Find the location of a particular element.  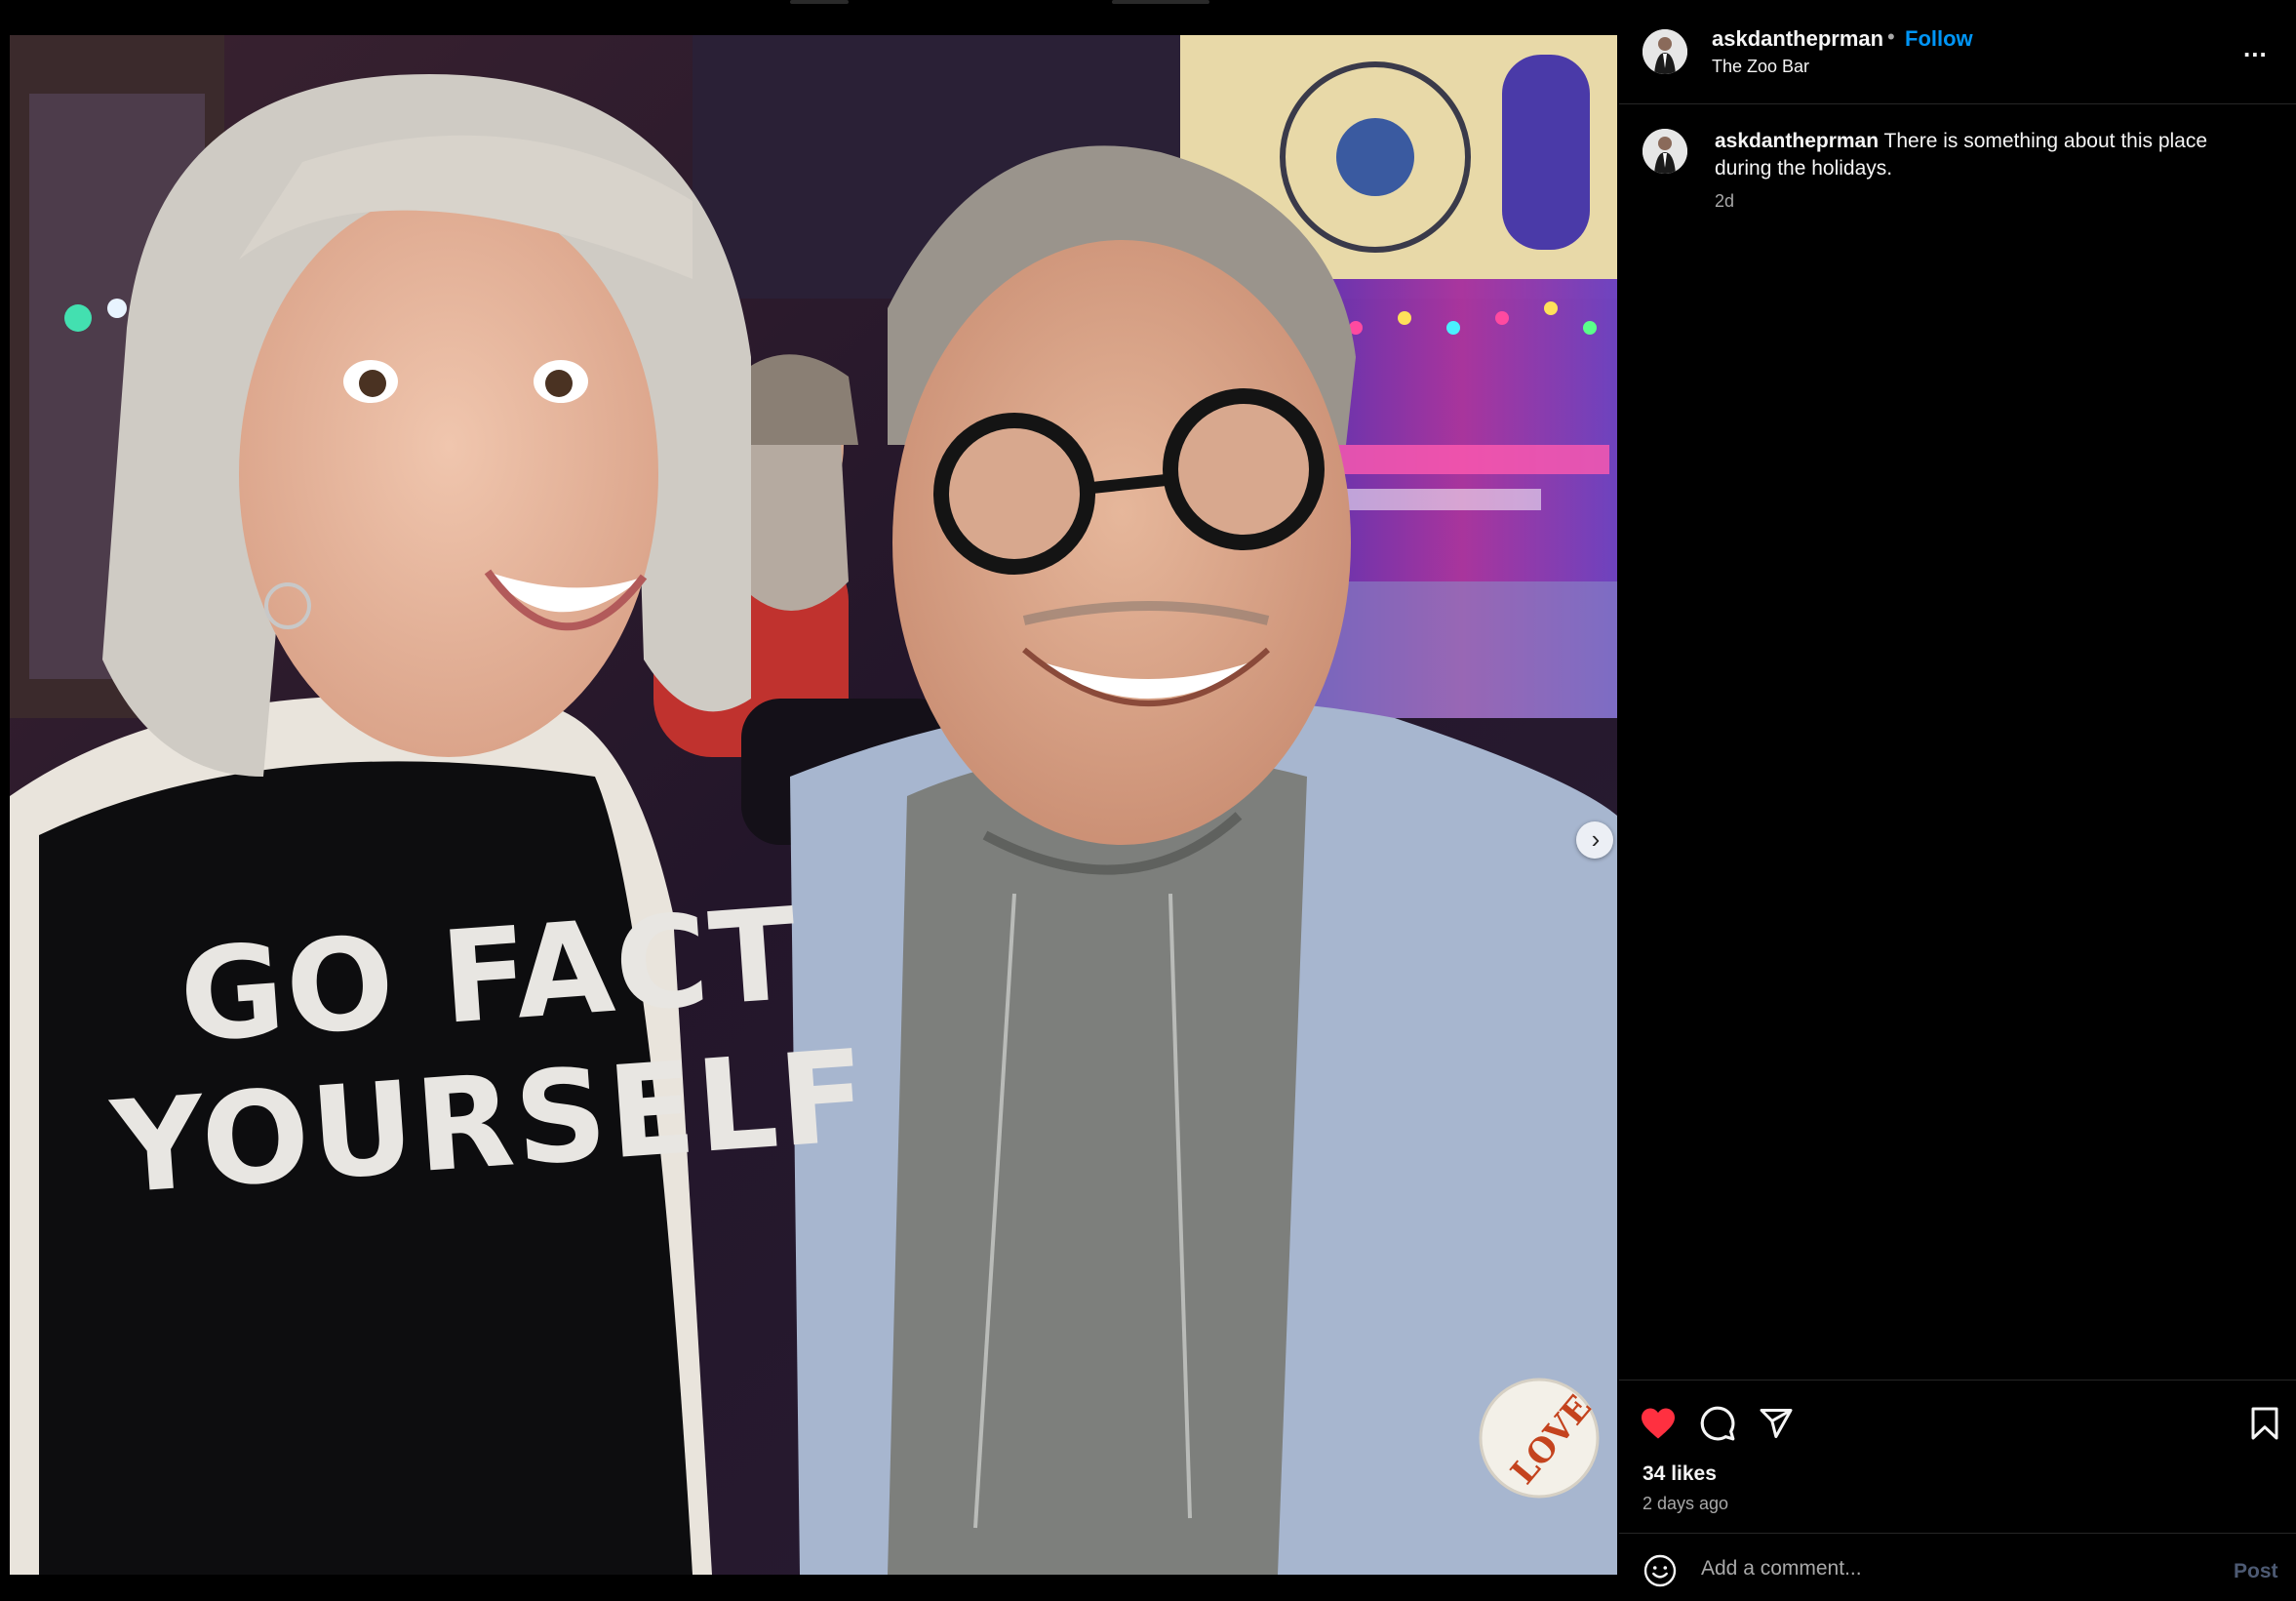

save-button is located at coordinates (2264, 1423).